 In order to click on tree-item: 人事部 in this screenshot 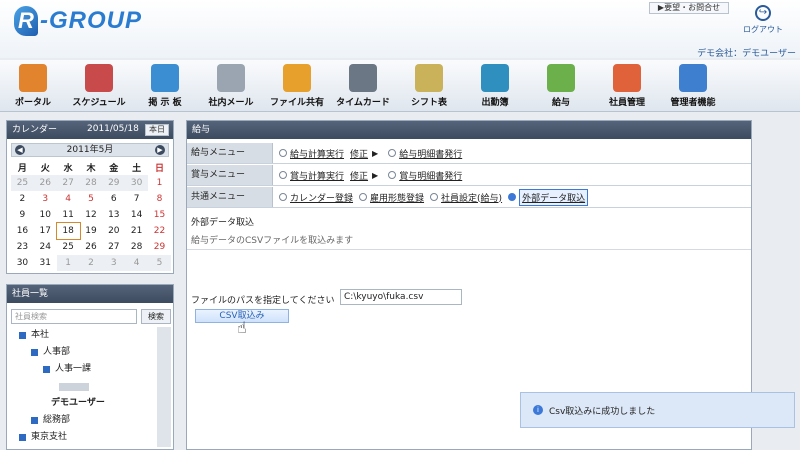, I will do `click(84, 352)`.